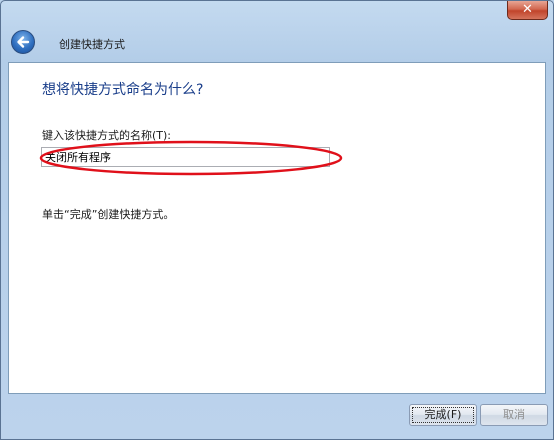 The height and width of the screenshot is (440, 554). Describe the element at coordinates (277, 43) in the screenshot. I see `wizard-nav-bar: 创建快捷方式` at that location.